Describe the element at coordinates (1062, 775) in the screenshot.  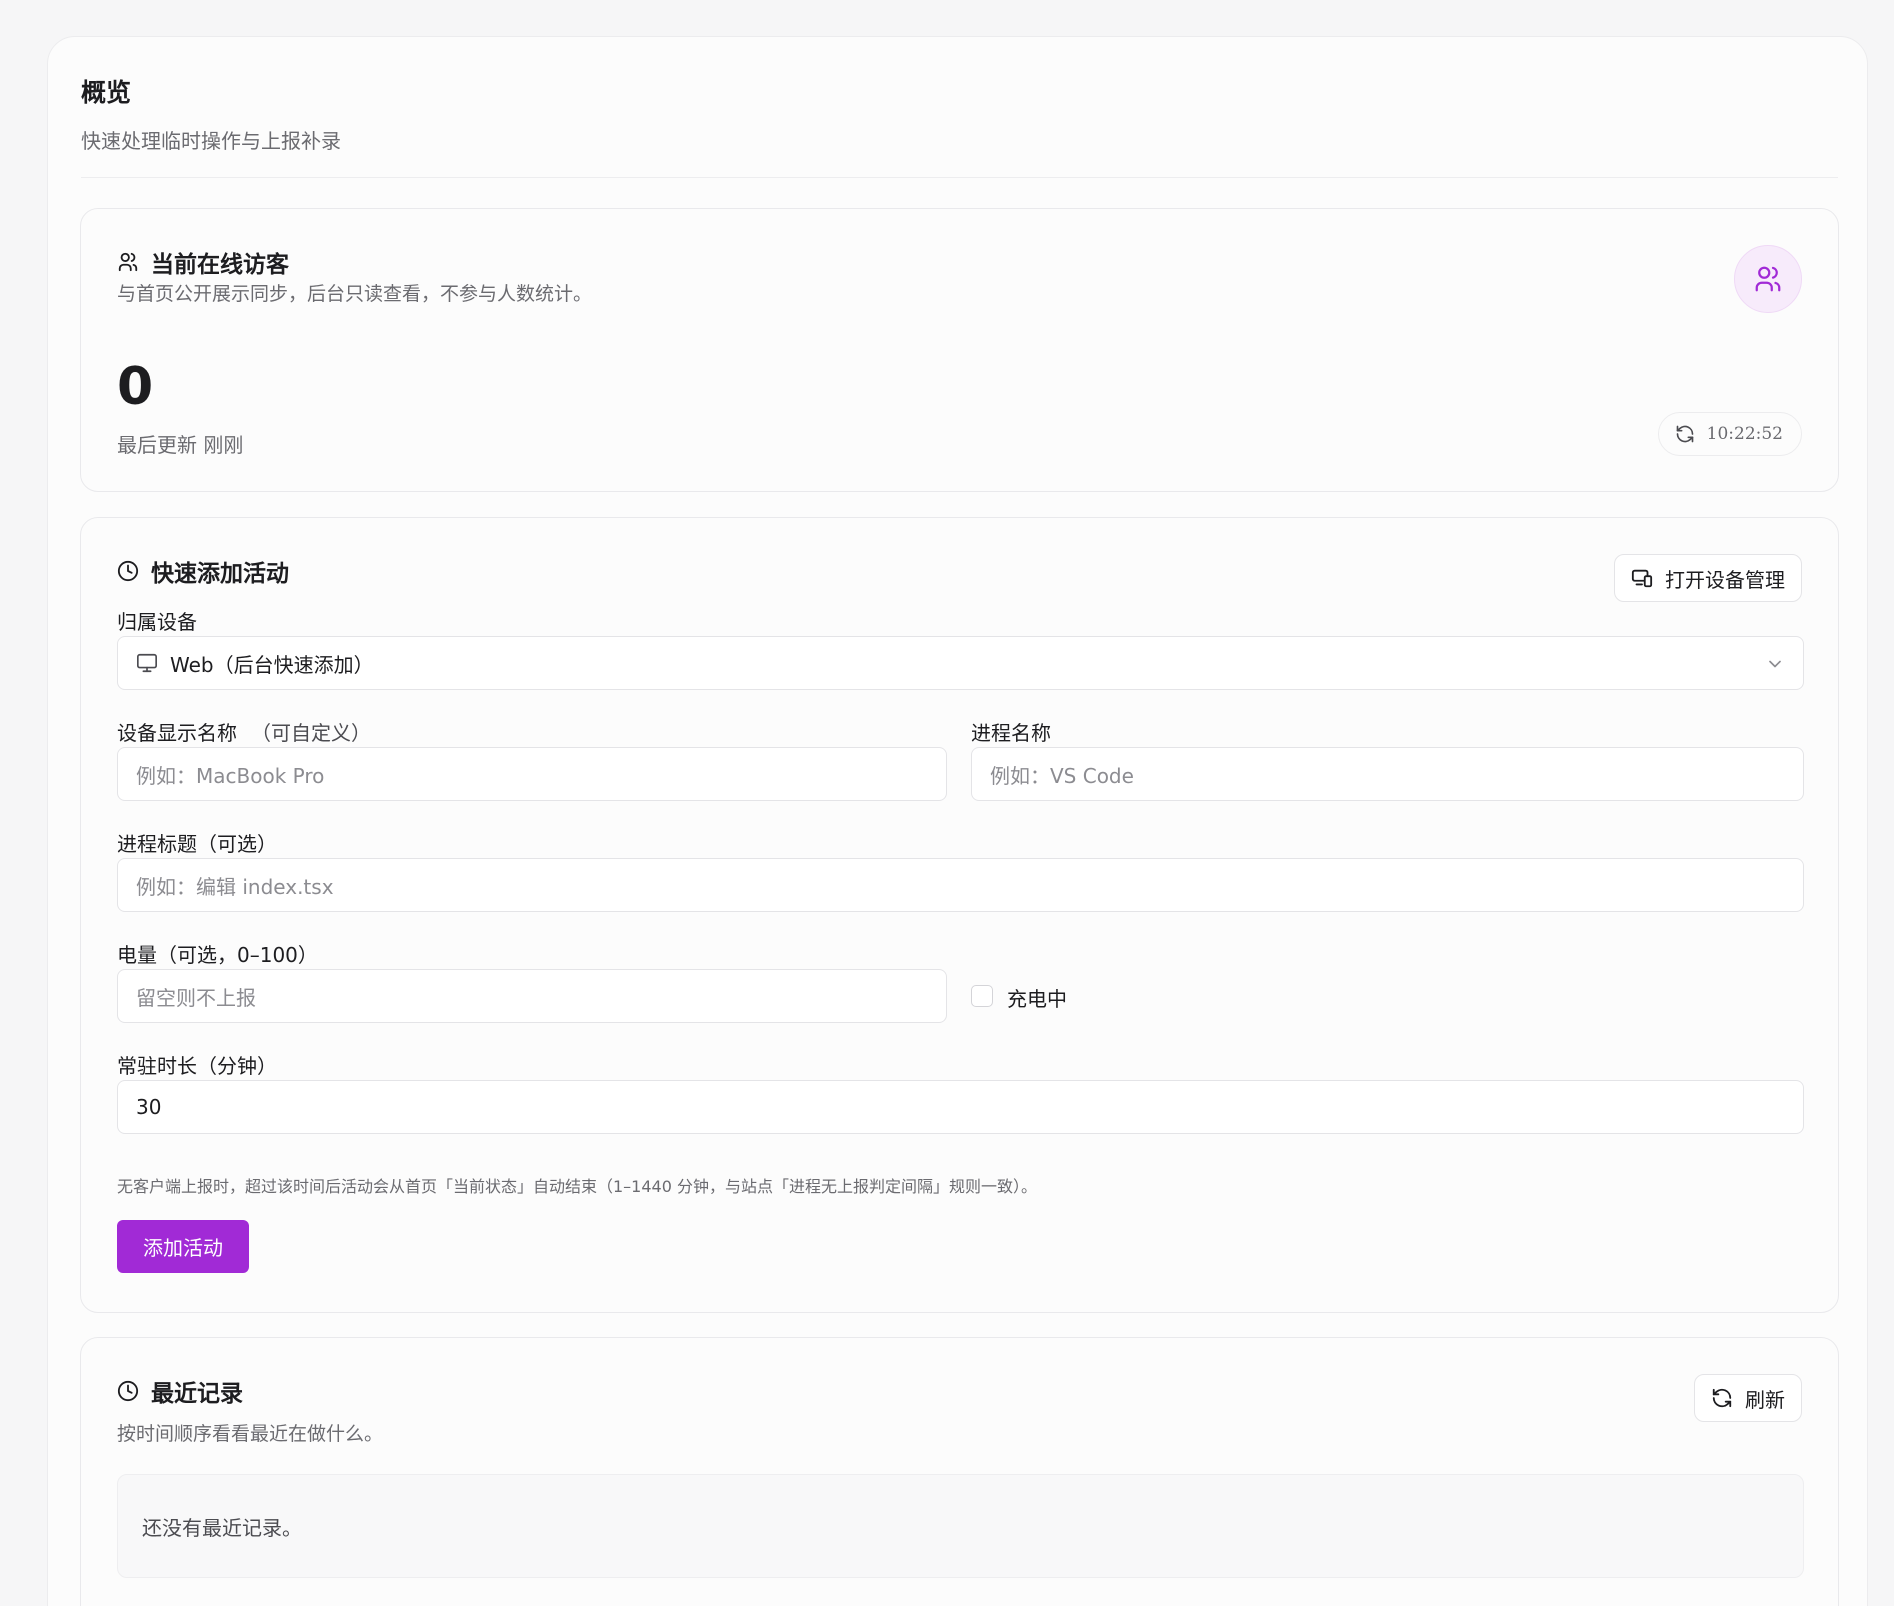
I see `process-name-placeholder: 例如：VS Code` at that location.